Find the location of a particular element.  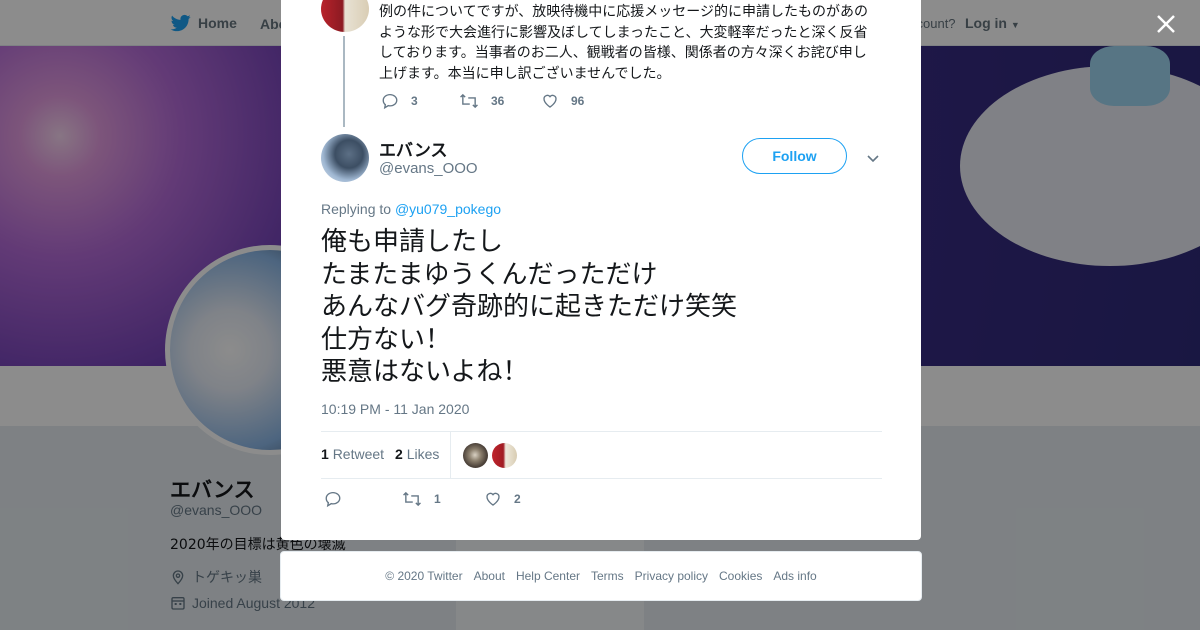

parent-tweet-actions: 3 36 96 is located at coordinates (482, 101).